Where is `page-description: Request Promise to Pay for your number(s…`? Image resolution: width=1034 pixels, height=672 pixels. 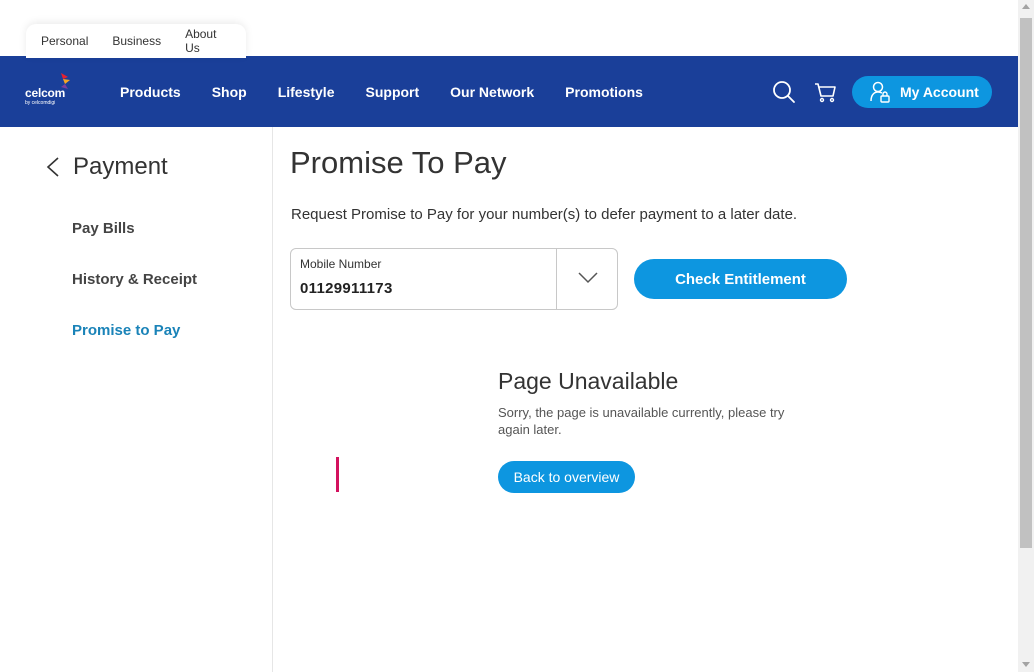
page-description: Request Promise to Pay for your number(s… is located at coordinates (544, 214).